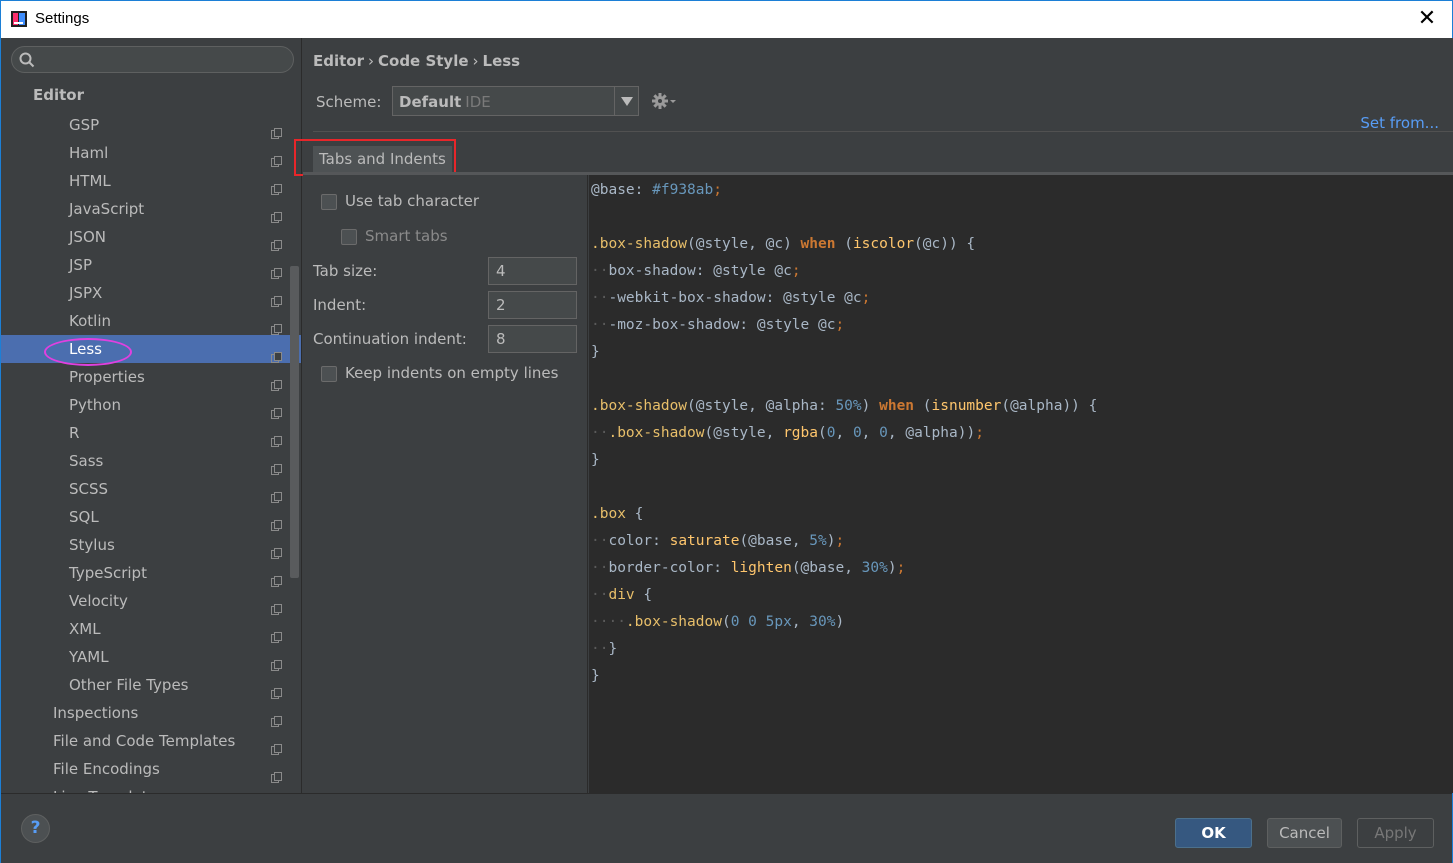  Describe the element at coordinates (145, 601) in the screenshot. I see `sidebar-item-velocity: Velocity` at that location.